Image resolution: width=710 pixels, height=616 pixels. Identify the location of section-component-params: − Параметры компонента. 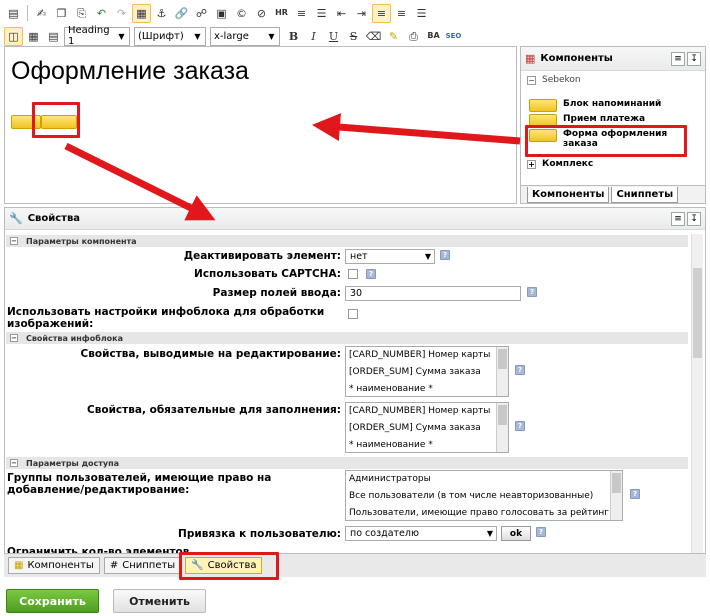
(347, 241).